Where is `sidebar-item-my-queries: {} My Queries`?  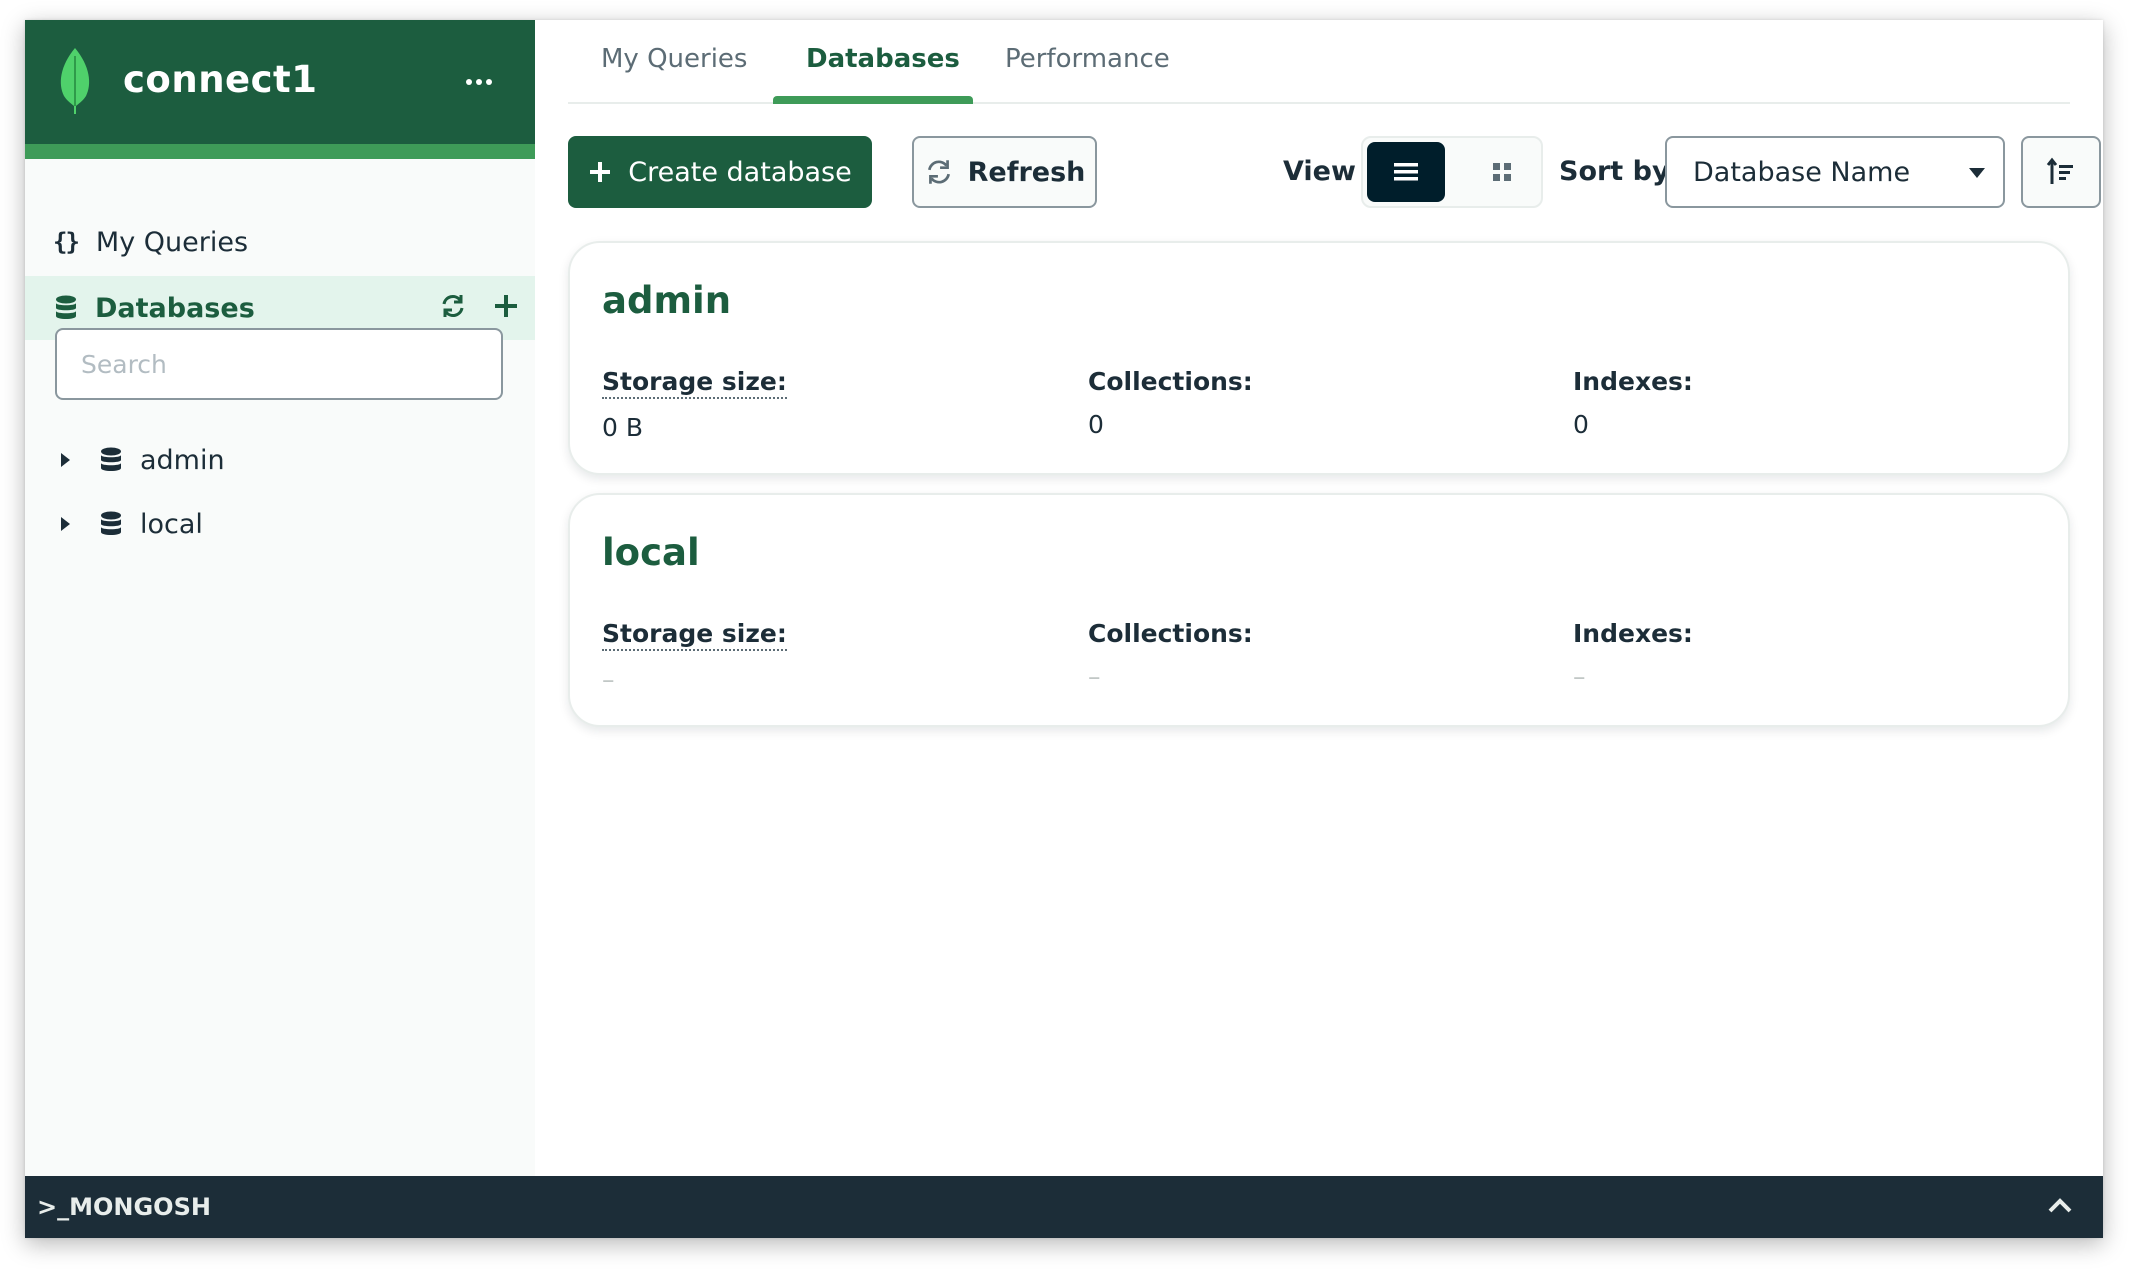
sidebar-item-my-queries: {} My Queries is located at coordinates (280, 242).